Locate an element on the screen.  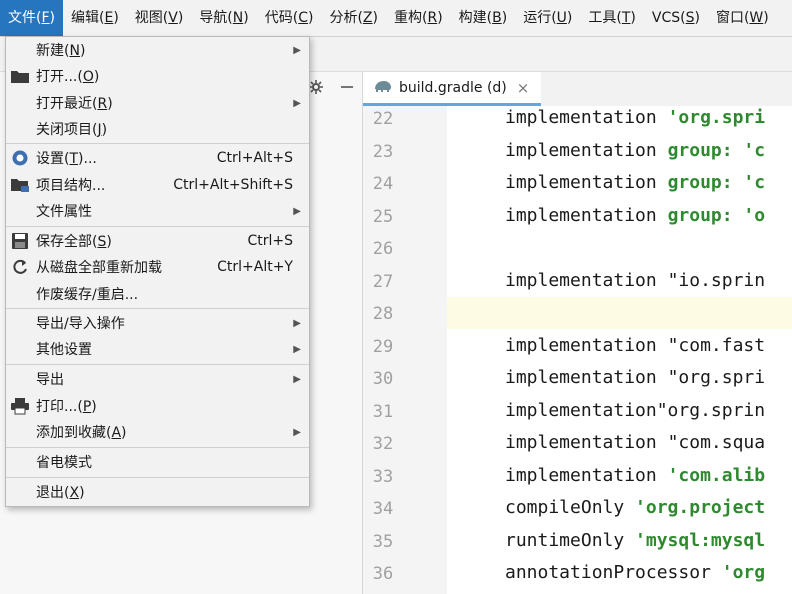
project-structure-icon is located at coordinates (20, 185).